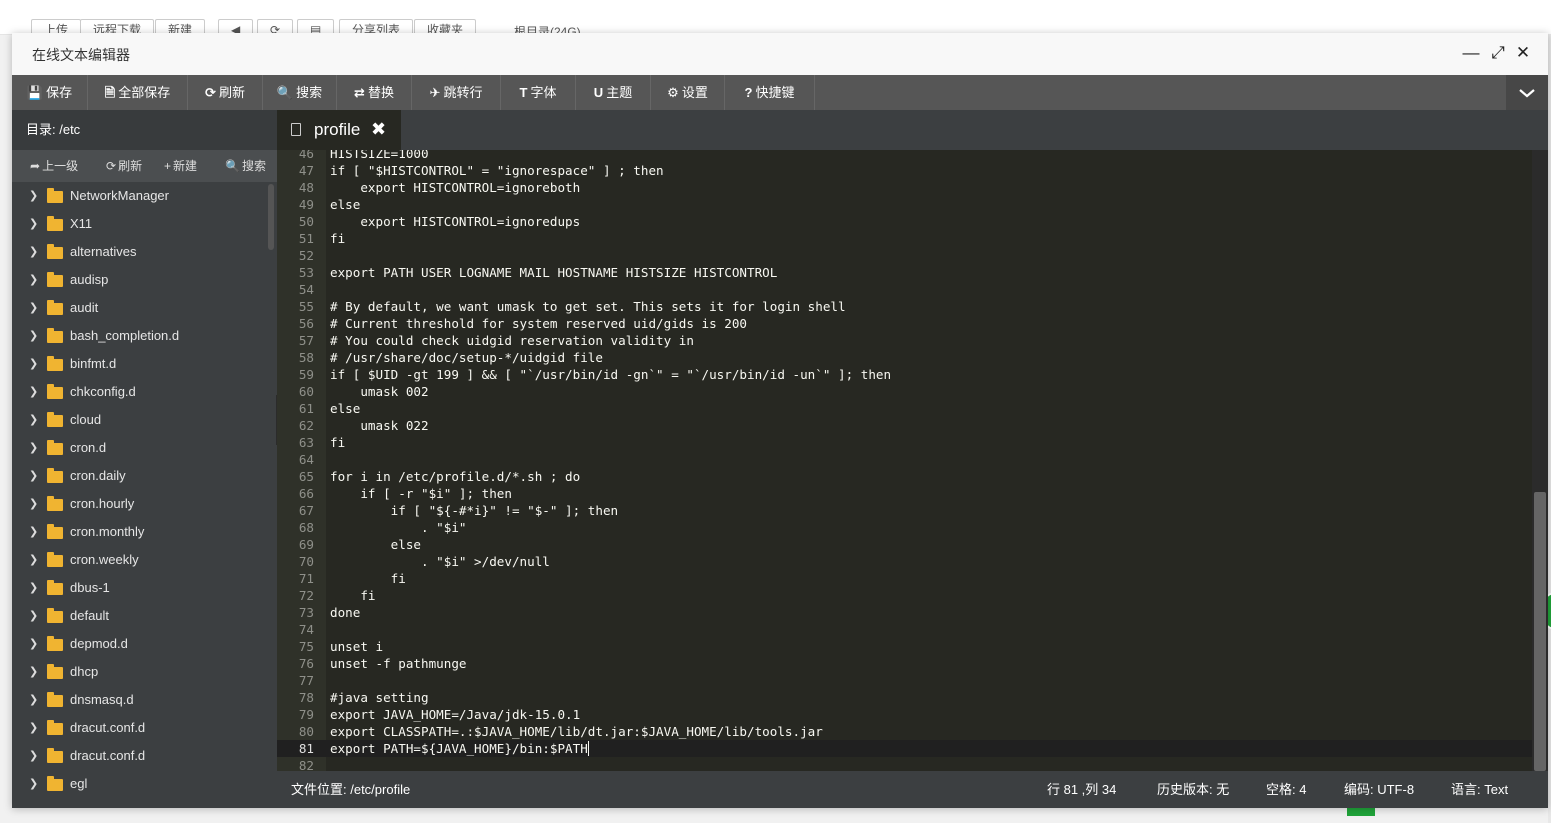 Image resolution: width=1551 pixels, height=823 pixels. Describe the element at coordinates (904, 187) in the screenshot. I see `code-line: 48 export HISTCONTROL=ignoreboth` at that location.